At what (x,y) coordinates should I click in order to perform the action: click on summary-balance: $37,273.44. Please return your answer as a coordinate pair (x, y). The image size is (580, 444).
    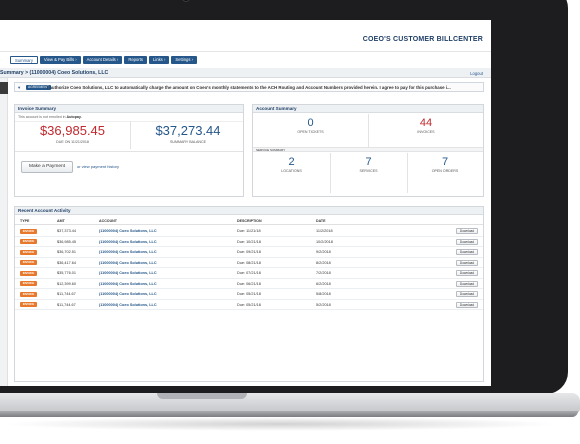
    Looking at the image, I should click on (188, 130).